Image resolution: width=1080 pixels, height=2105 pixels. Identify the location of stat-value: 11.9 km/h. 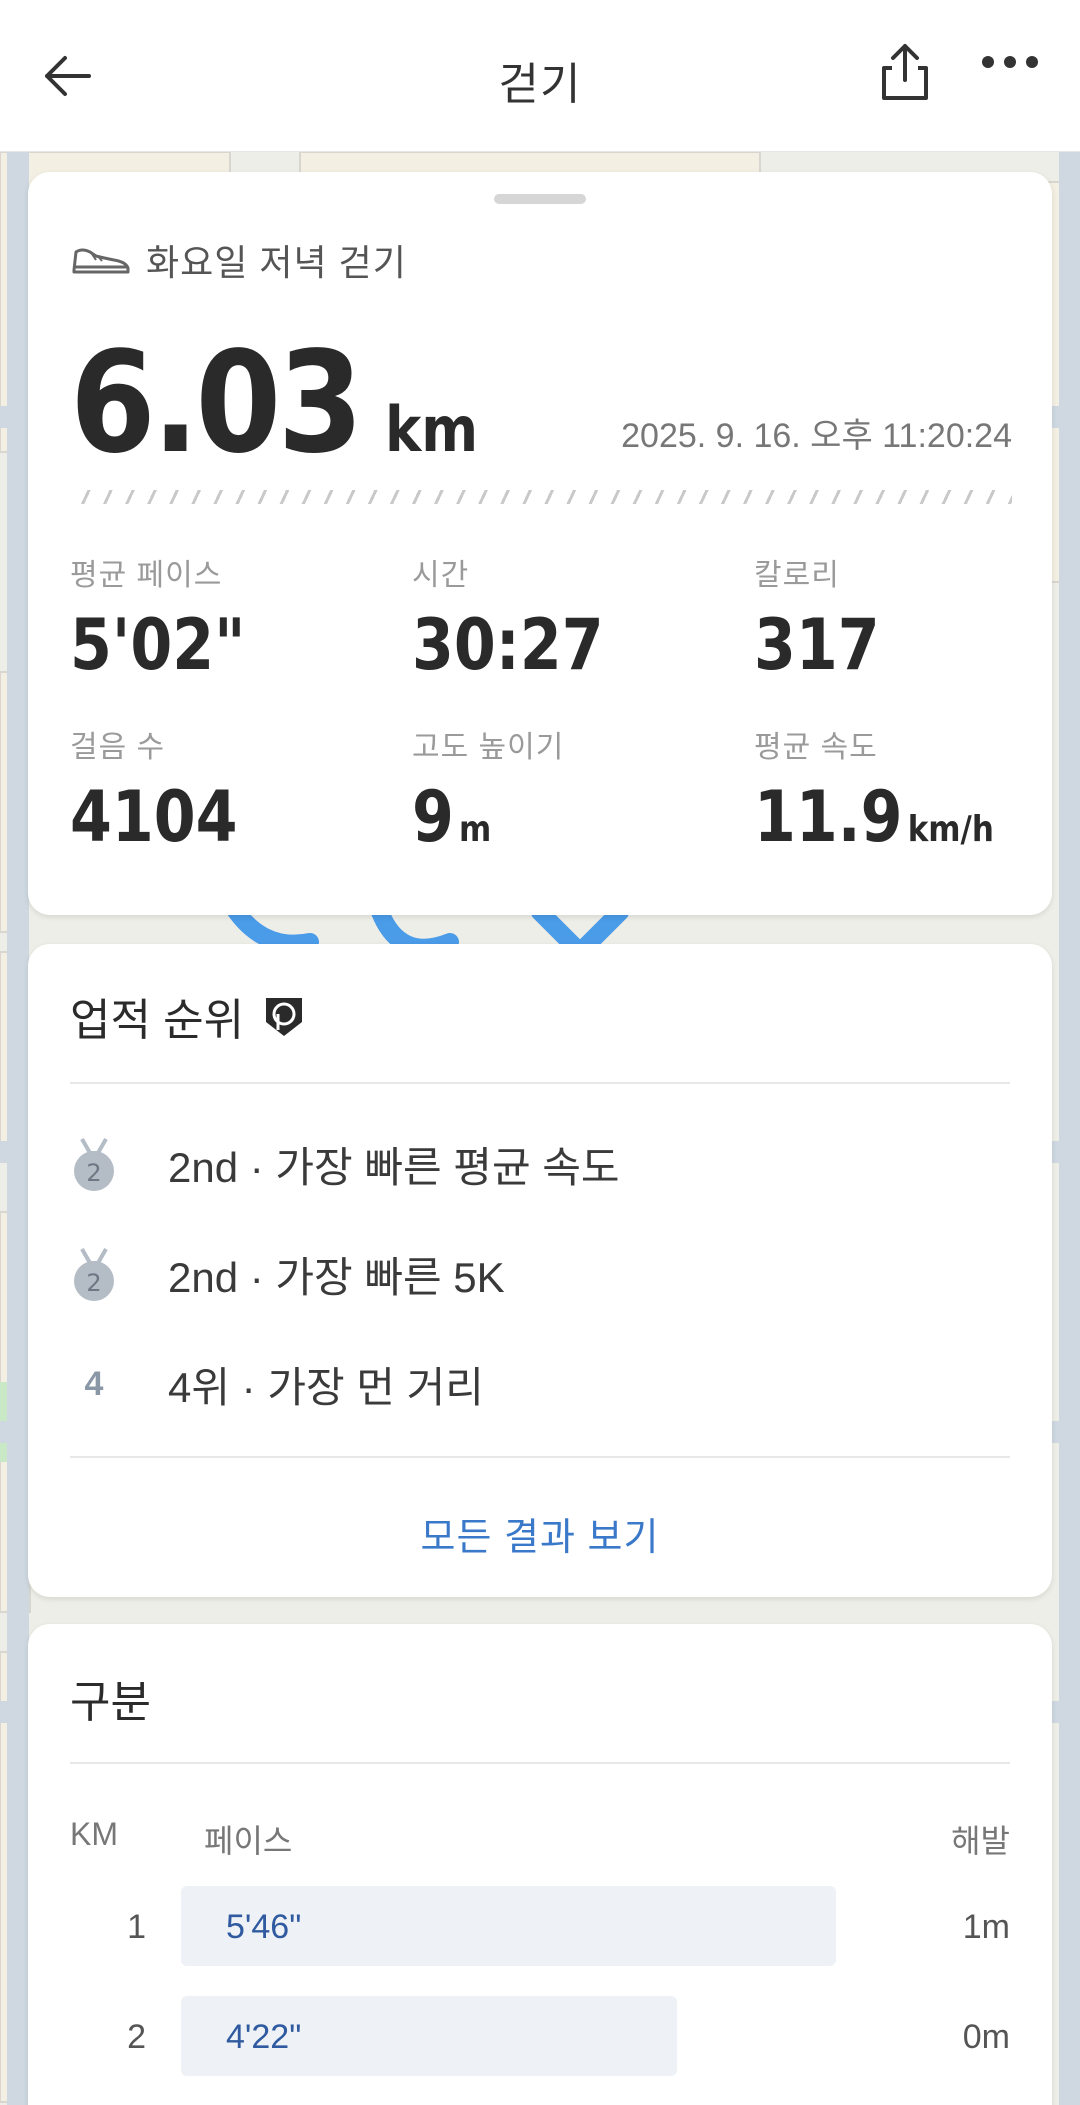
(874, 817).